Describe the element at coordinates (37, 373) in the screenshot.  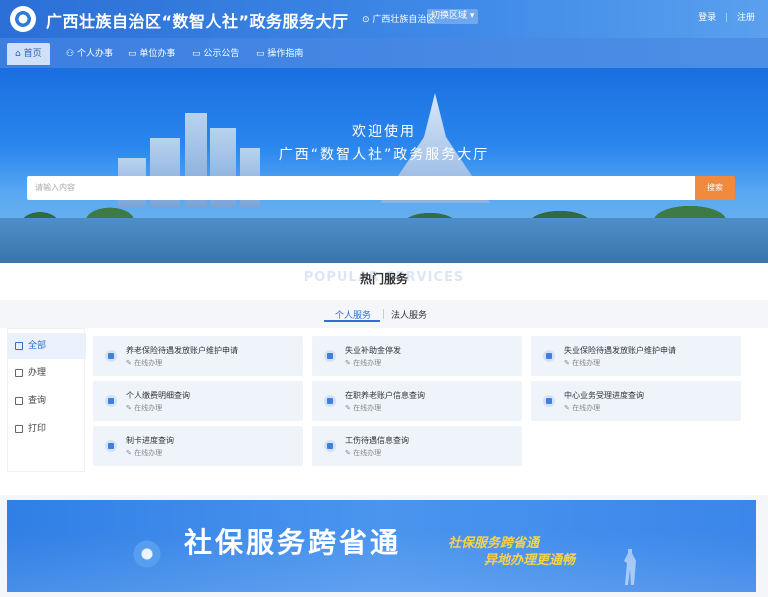
I see `sidebar-item-label: 办理` at that location.